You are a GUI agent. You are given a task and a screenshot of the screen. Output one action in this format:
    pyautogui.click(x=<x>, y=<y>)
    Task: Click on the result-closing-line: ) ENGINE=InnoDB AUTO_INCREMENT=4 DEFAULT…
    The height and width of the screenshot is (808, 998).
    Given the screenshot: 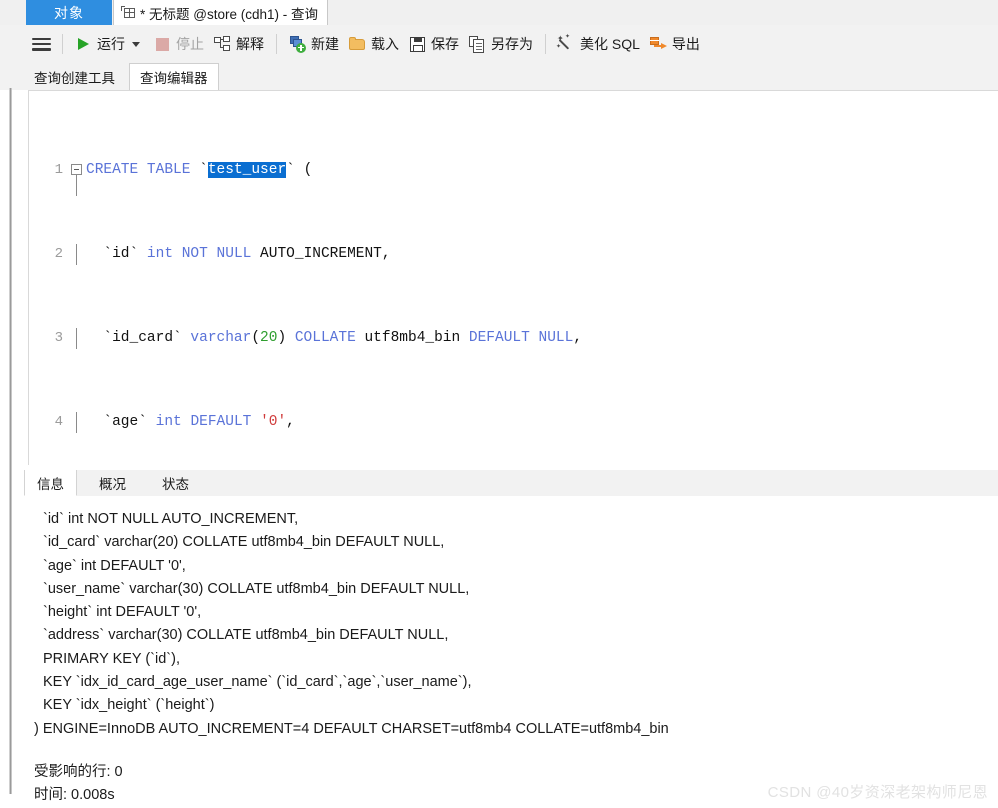 What is the action you would take?
    pyautogui.click(x=351, y=728)
    